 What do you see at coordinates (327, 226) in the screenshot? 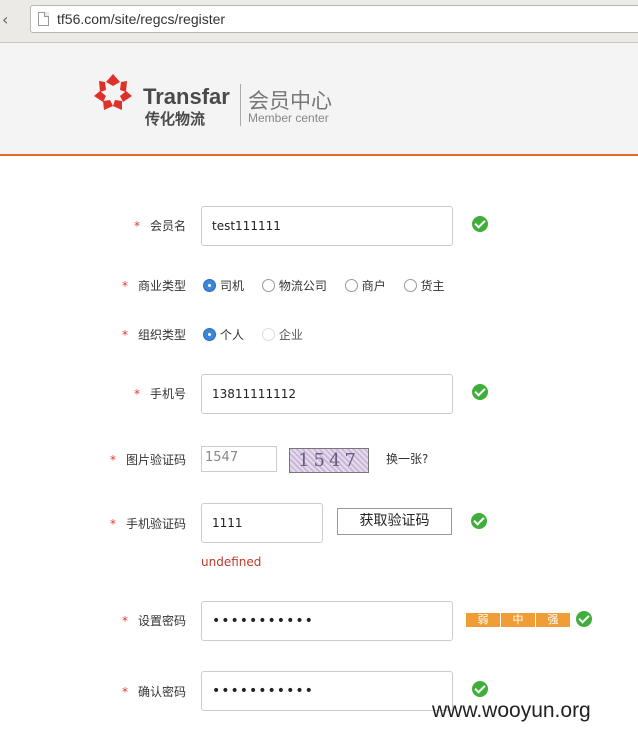
I see `member-name-input: test111111` at bounding box center [327, 226].